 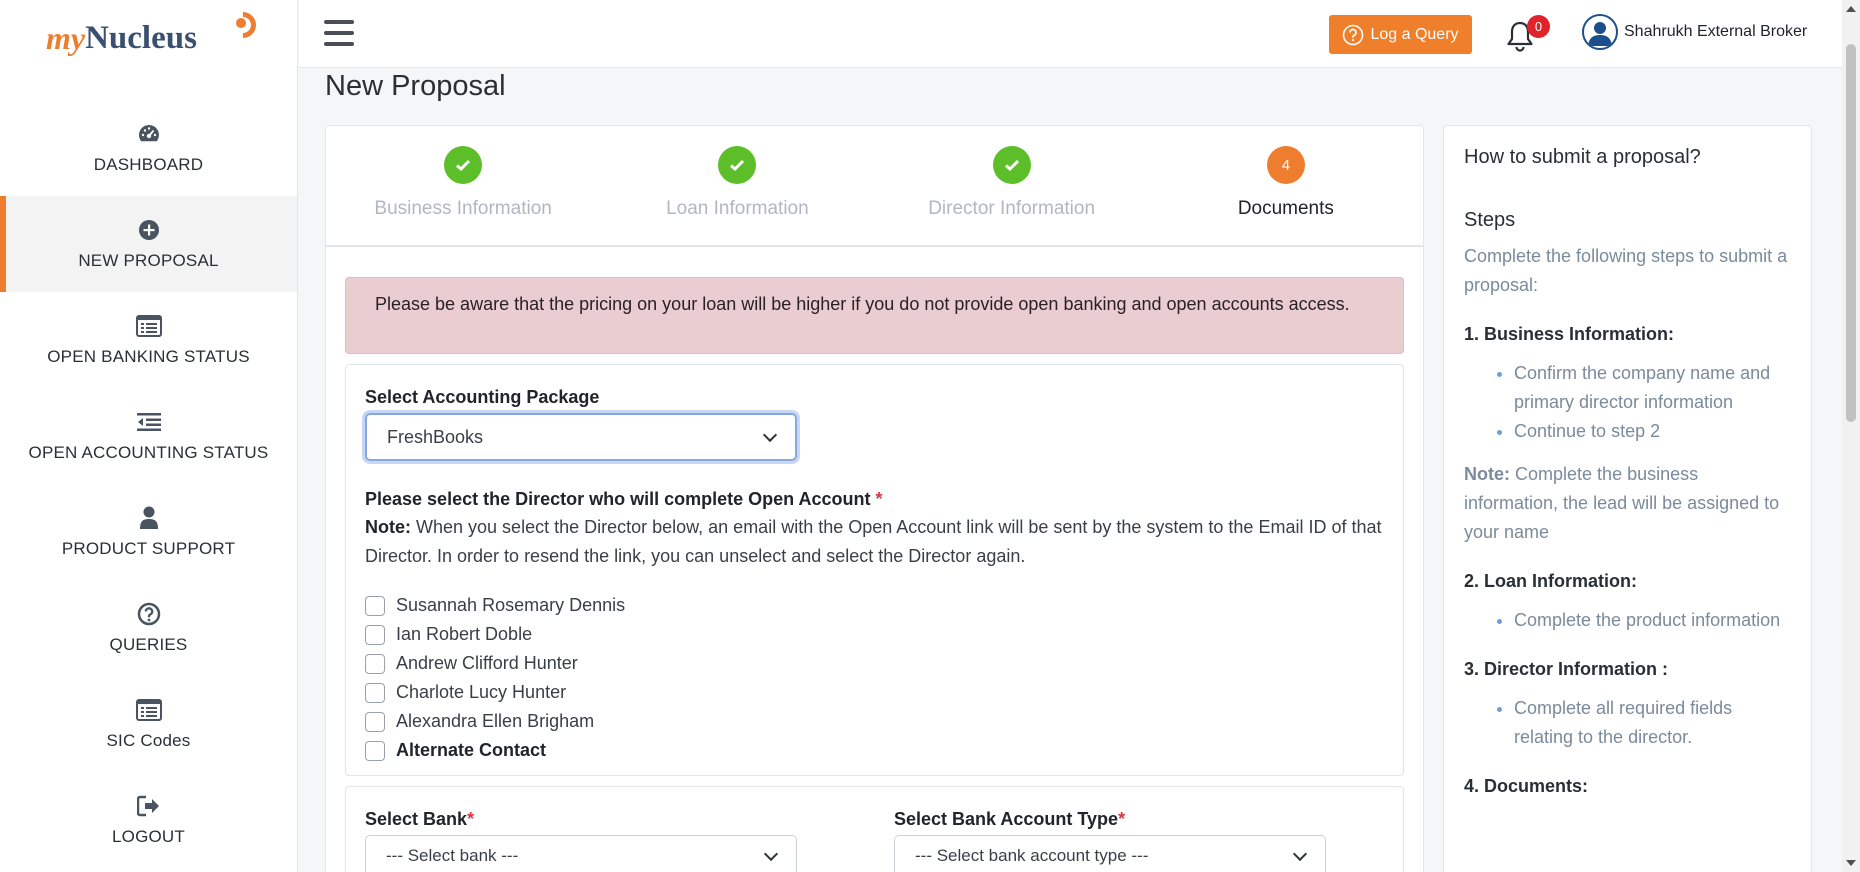 What do you see at coordinates (581, 437) in the screenshot?
I see `accounting-package-select: FreshBooks` at bounding box center [581, 437].